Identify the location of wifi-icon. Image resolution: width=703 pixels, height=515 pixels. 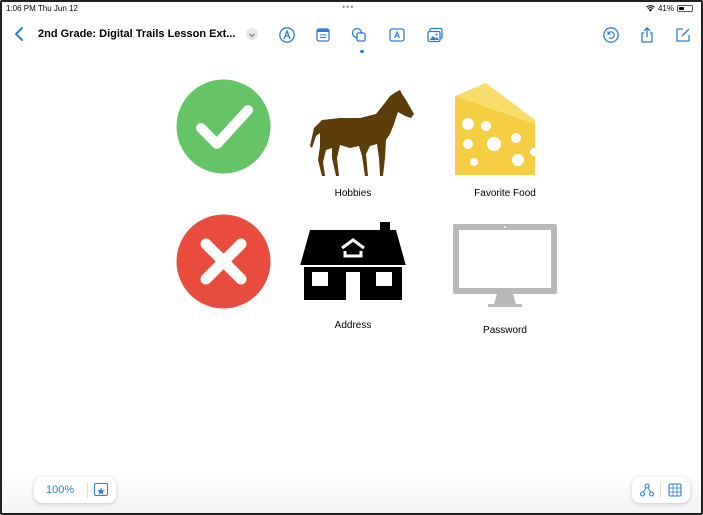
(650, 8).